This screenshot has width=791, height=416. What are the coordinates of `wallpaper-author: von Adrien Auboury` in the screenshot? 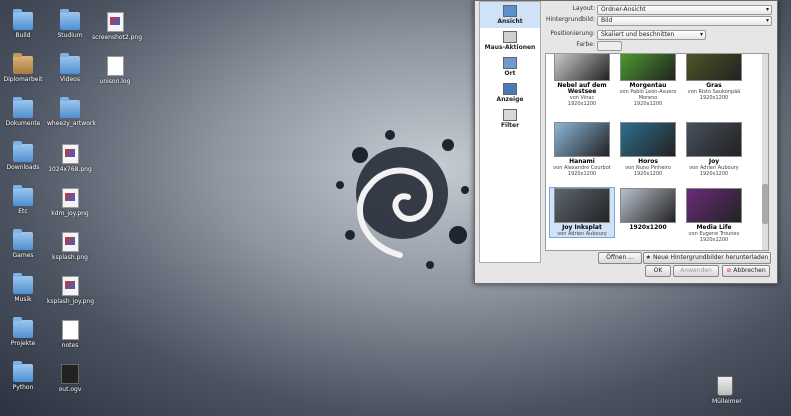 It's located at (582, 234).